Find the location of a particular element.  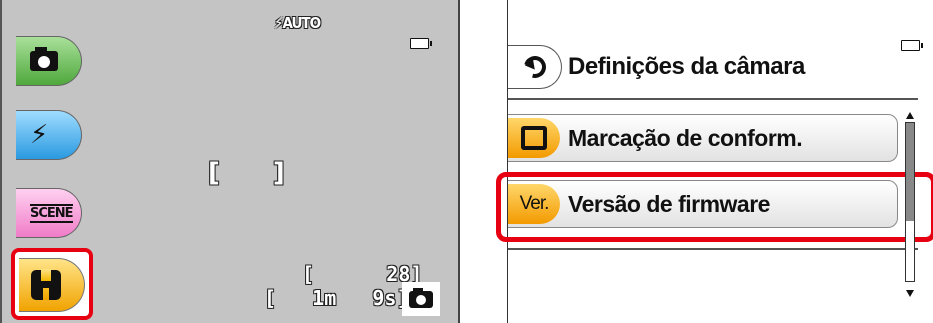

square-icon is located at coordinates (534, 138).